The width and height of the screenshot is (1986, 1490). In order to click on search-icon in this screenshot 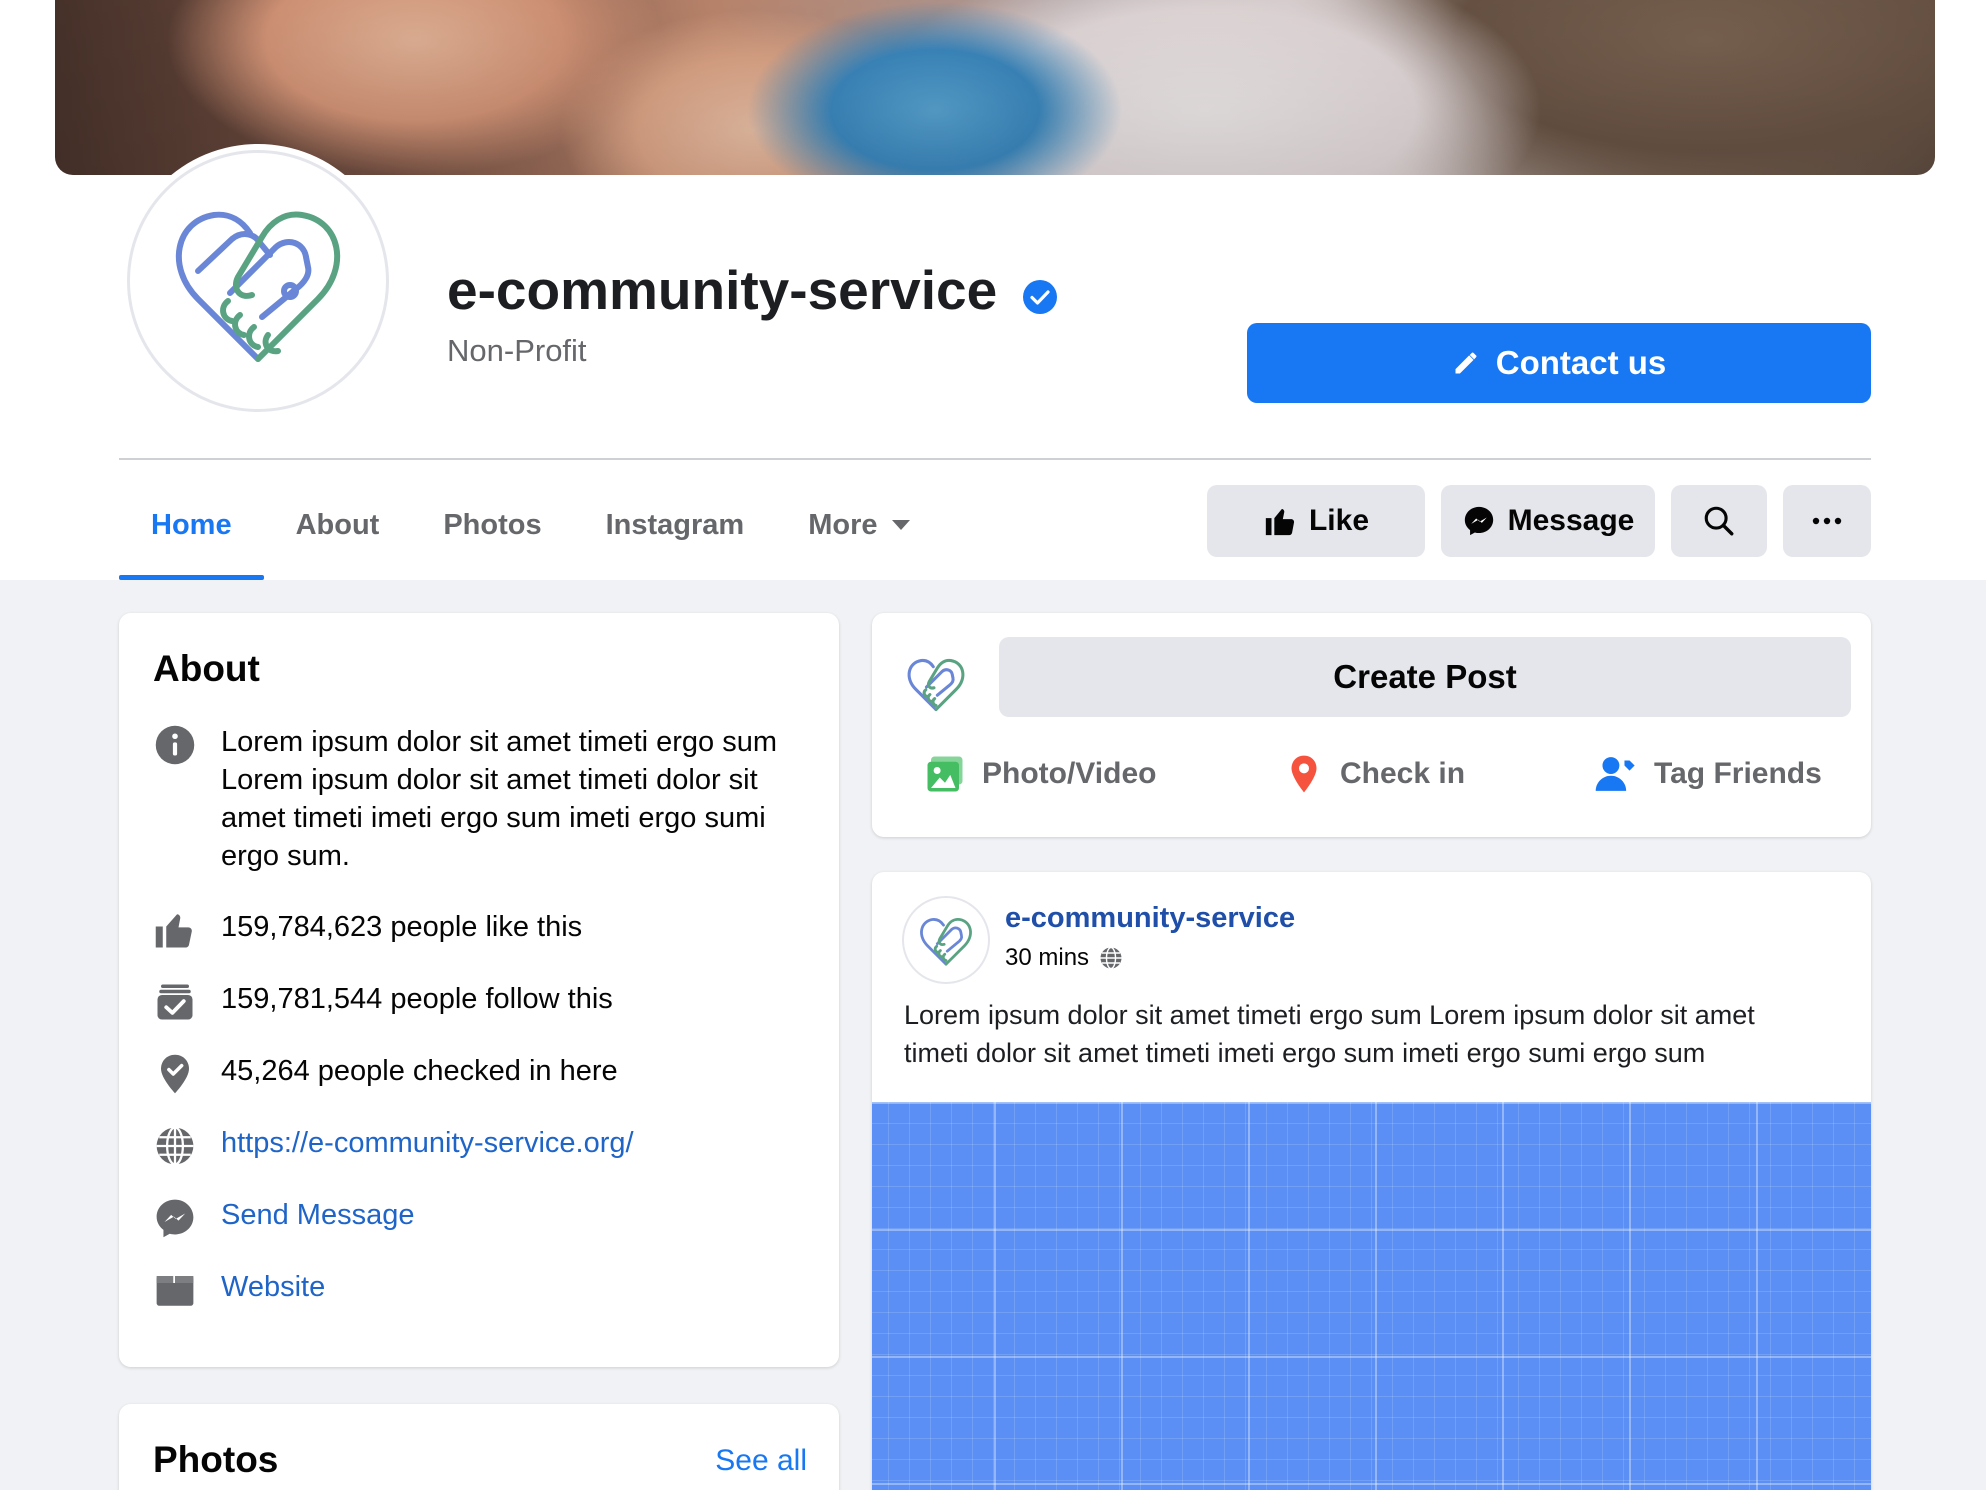, I will do `click(1719, 521)`.